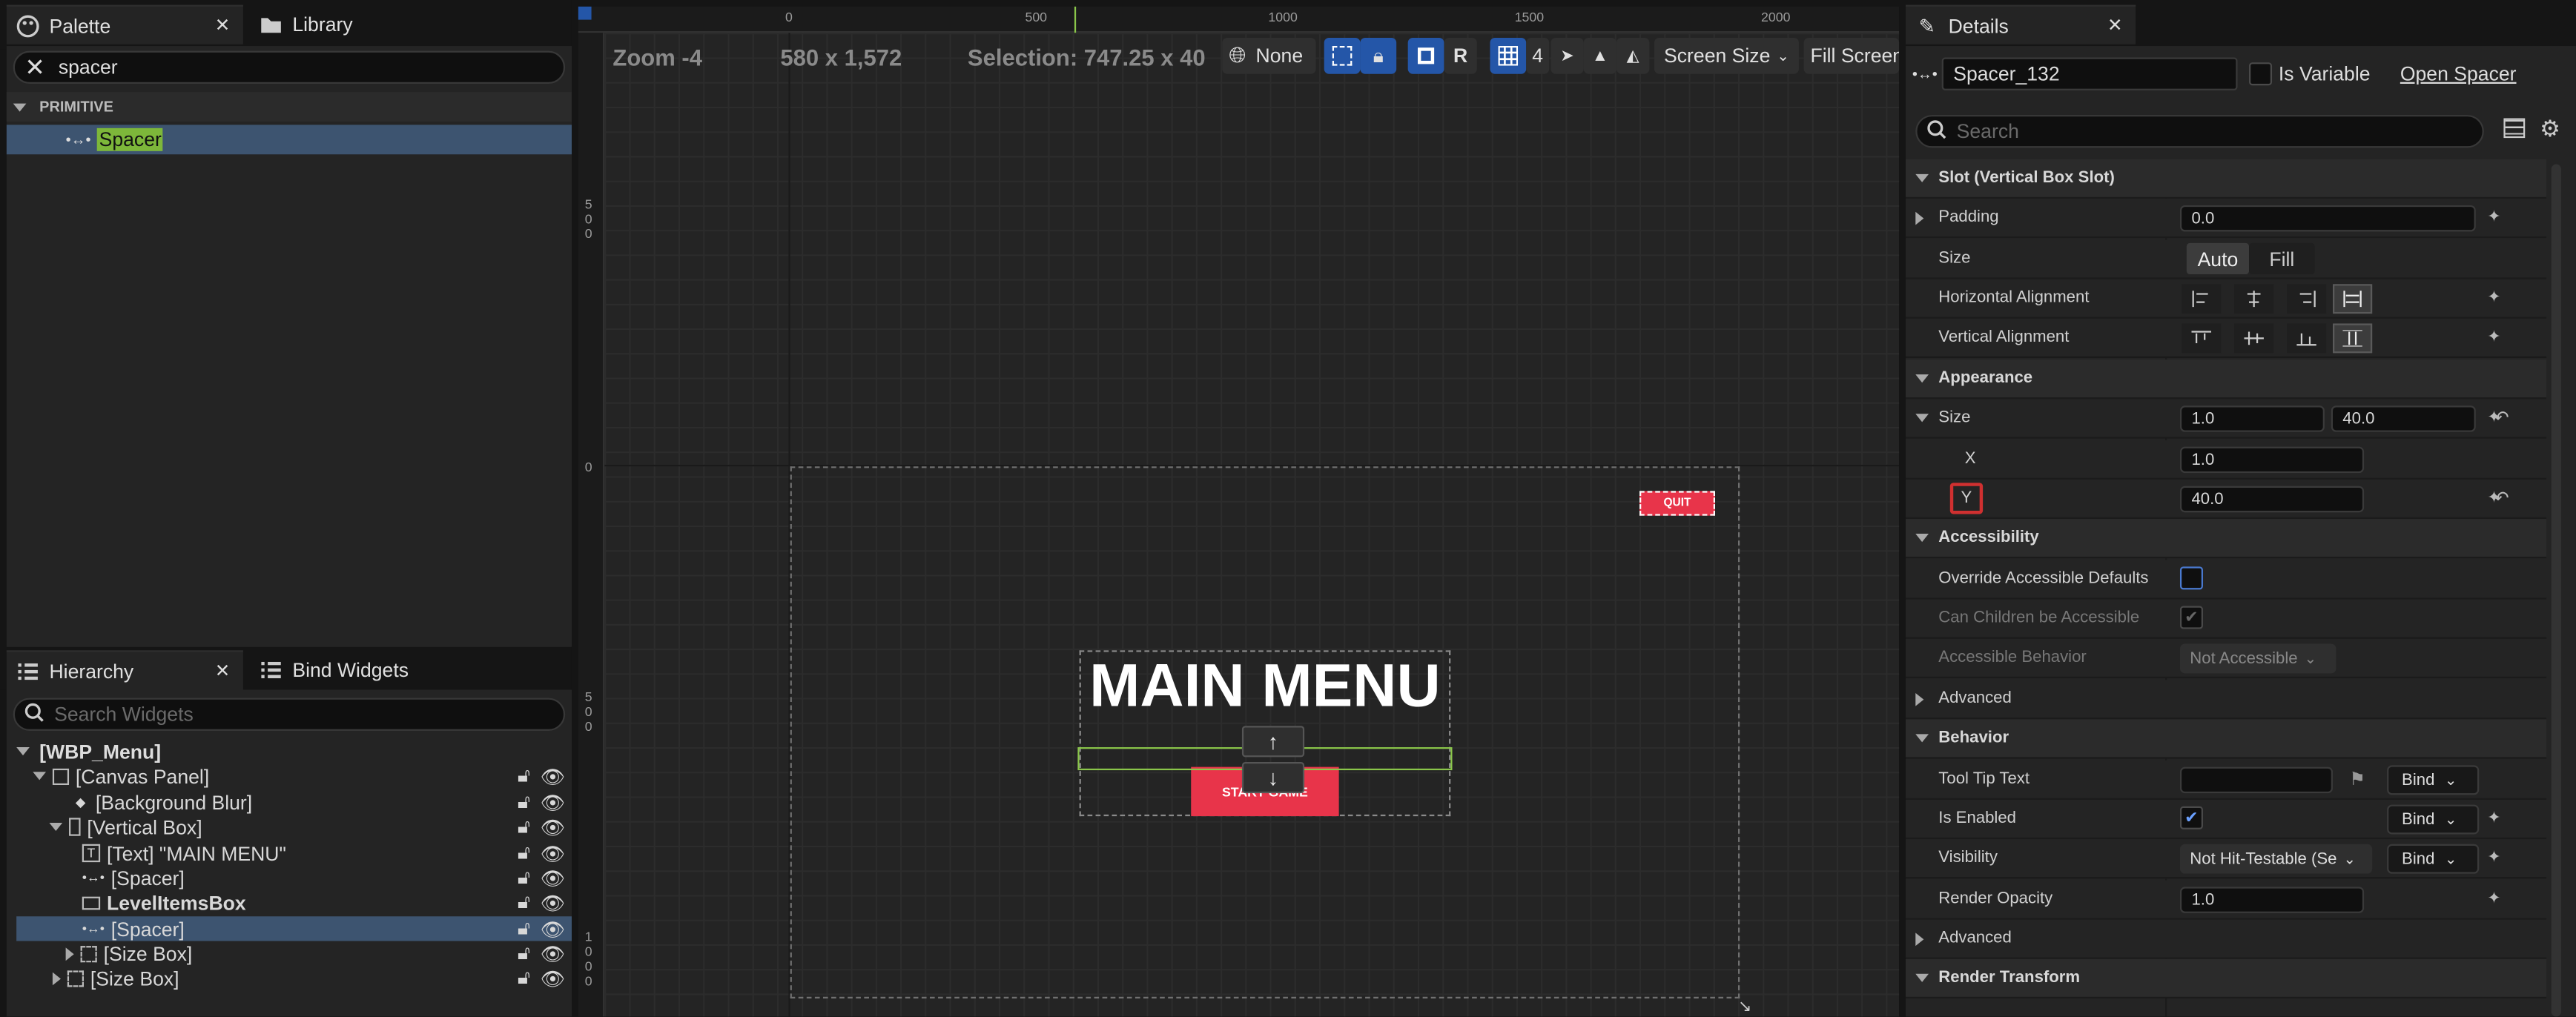 Image resolution: width=2576 pixels, height=1017 pixels. Describe the element at coordinates (1633, 56) in the screenshot. I see `mirror-toggle: ◭` at that location.